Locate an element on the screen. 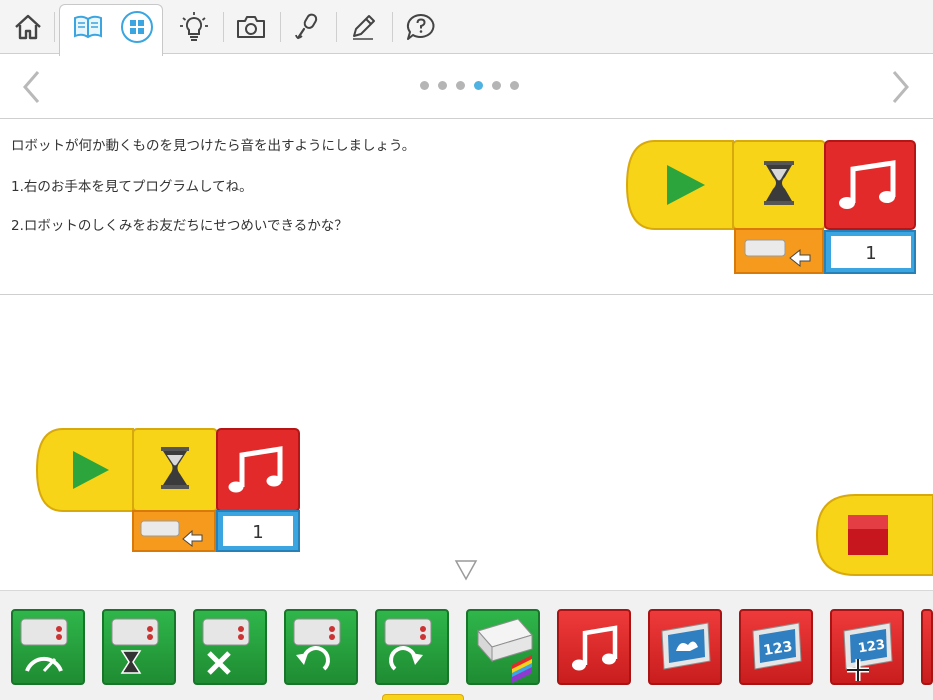  microphone-button is located at coordinates (307, 27).